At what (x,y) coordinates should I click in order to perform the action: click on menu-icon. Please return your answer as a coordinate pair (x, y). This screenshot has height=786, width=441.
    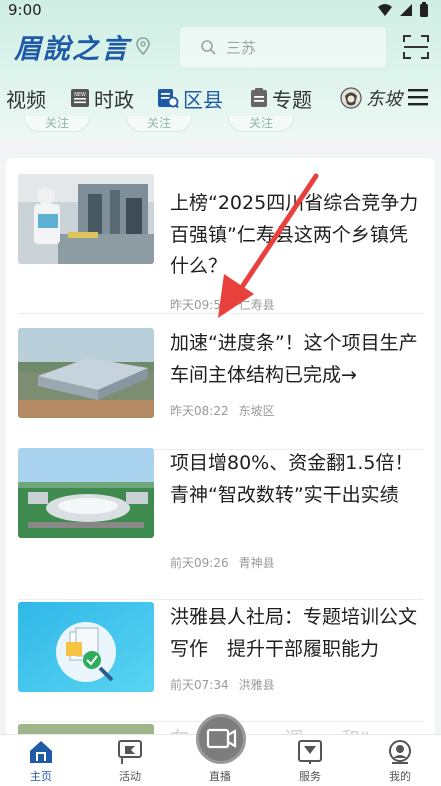
    Looking at the image, I should click on (418, 97).